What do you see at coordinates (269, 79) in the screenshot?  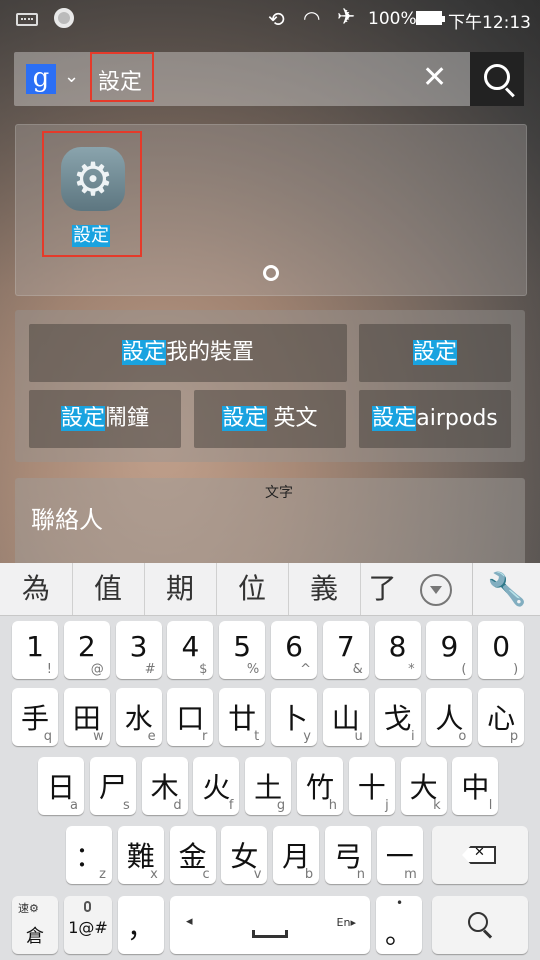 I see `search-bar: g ⌄ 設定 ✕` at bounding box center [269, 79].